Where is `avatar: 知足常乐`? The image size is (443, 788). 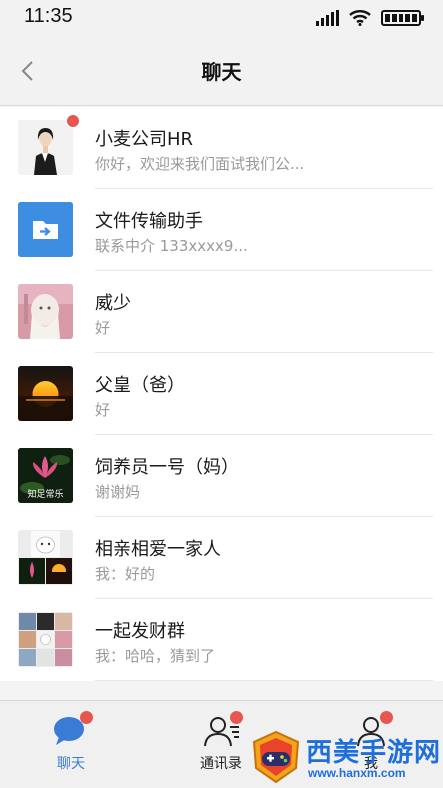
avatar: 知足常乐 is located at coordinates (45, 475).